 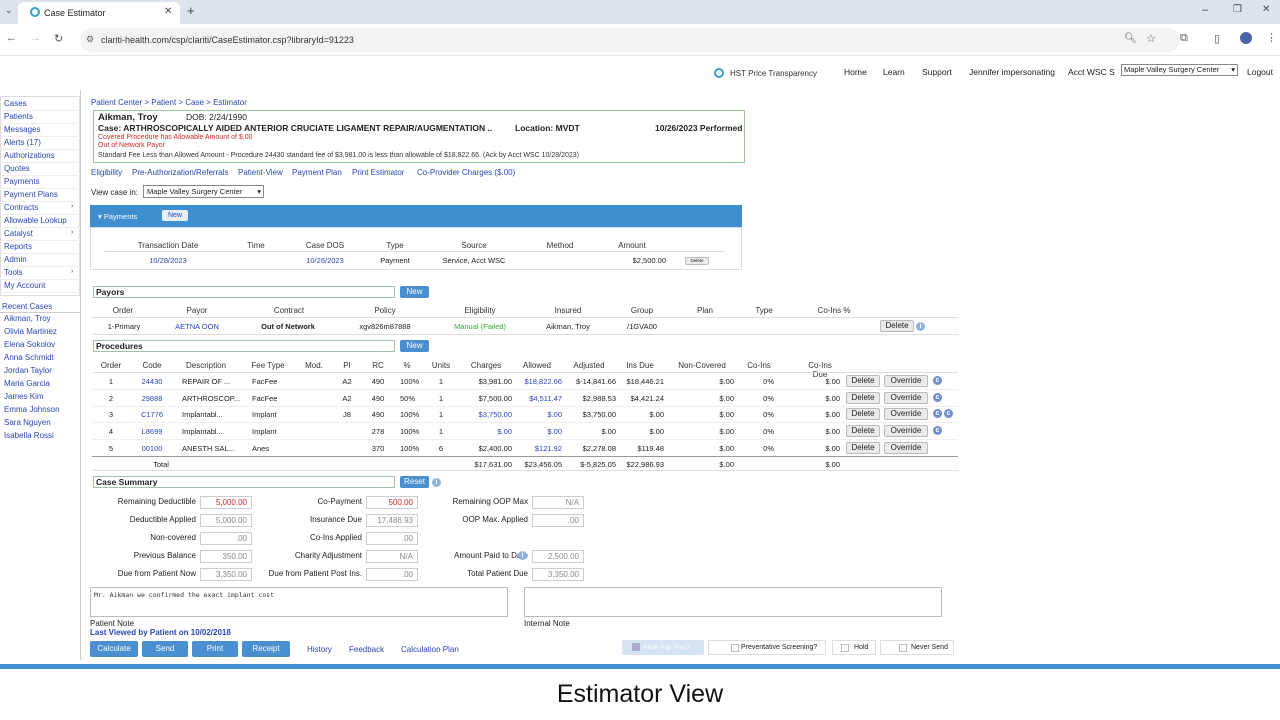 I want to click on sidebar-item: Contracts, so click(x=21, y=207).